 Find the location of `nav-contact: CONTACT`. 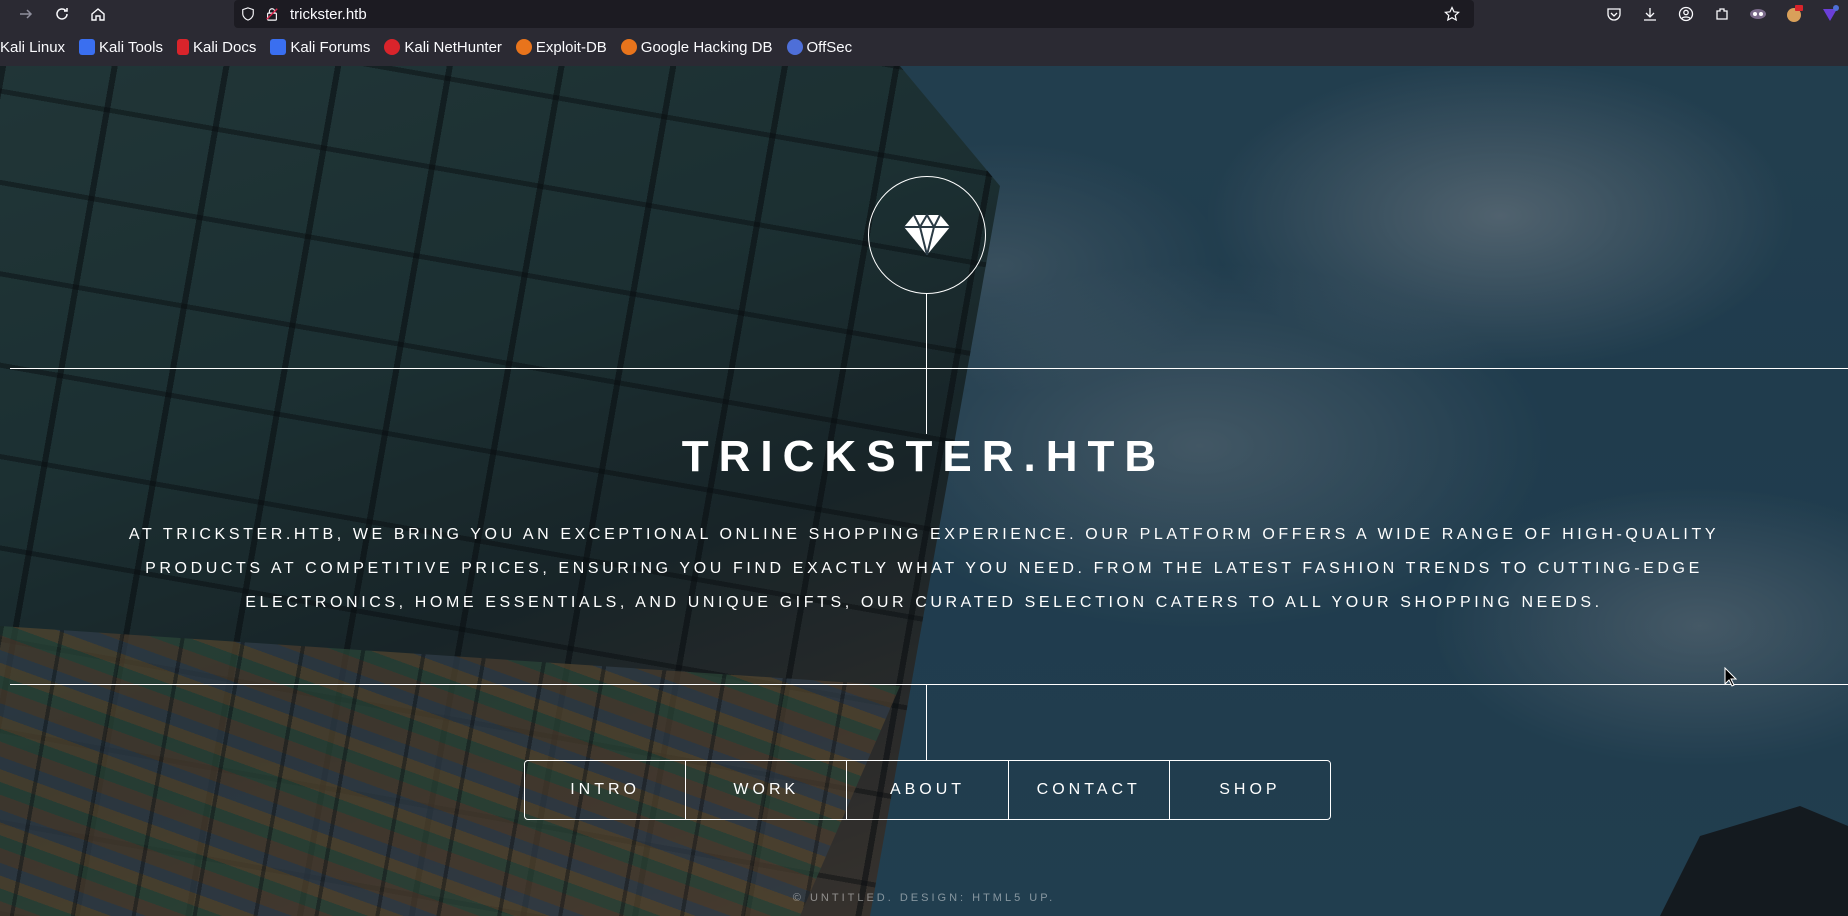

nav-contact: CONTACT is located at coordinates (1088, 790).